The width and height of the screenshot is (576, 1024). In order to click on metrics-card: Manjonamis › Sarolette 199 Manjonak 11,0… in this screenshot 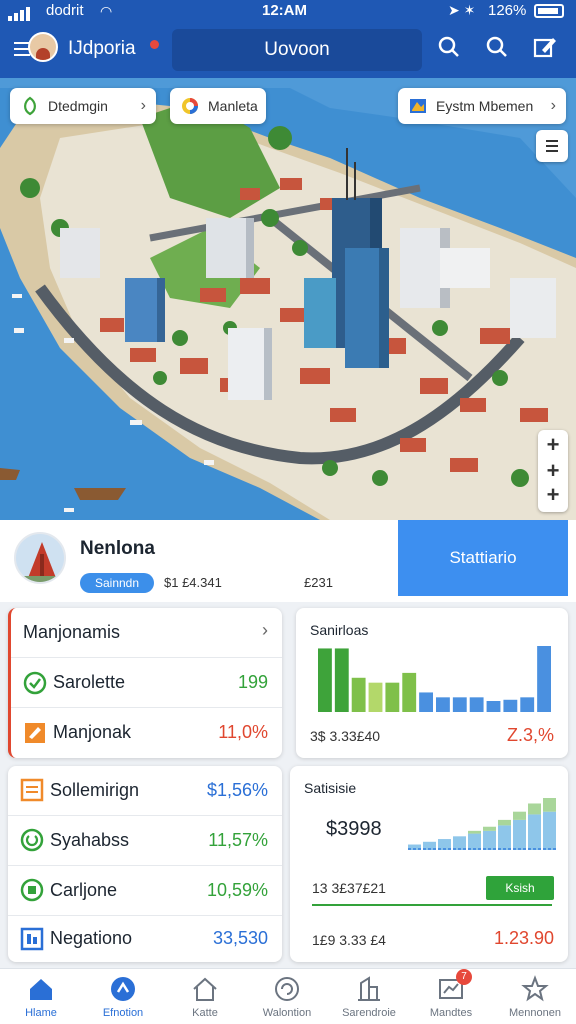, I will do `click(145, 683)`.